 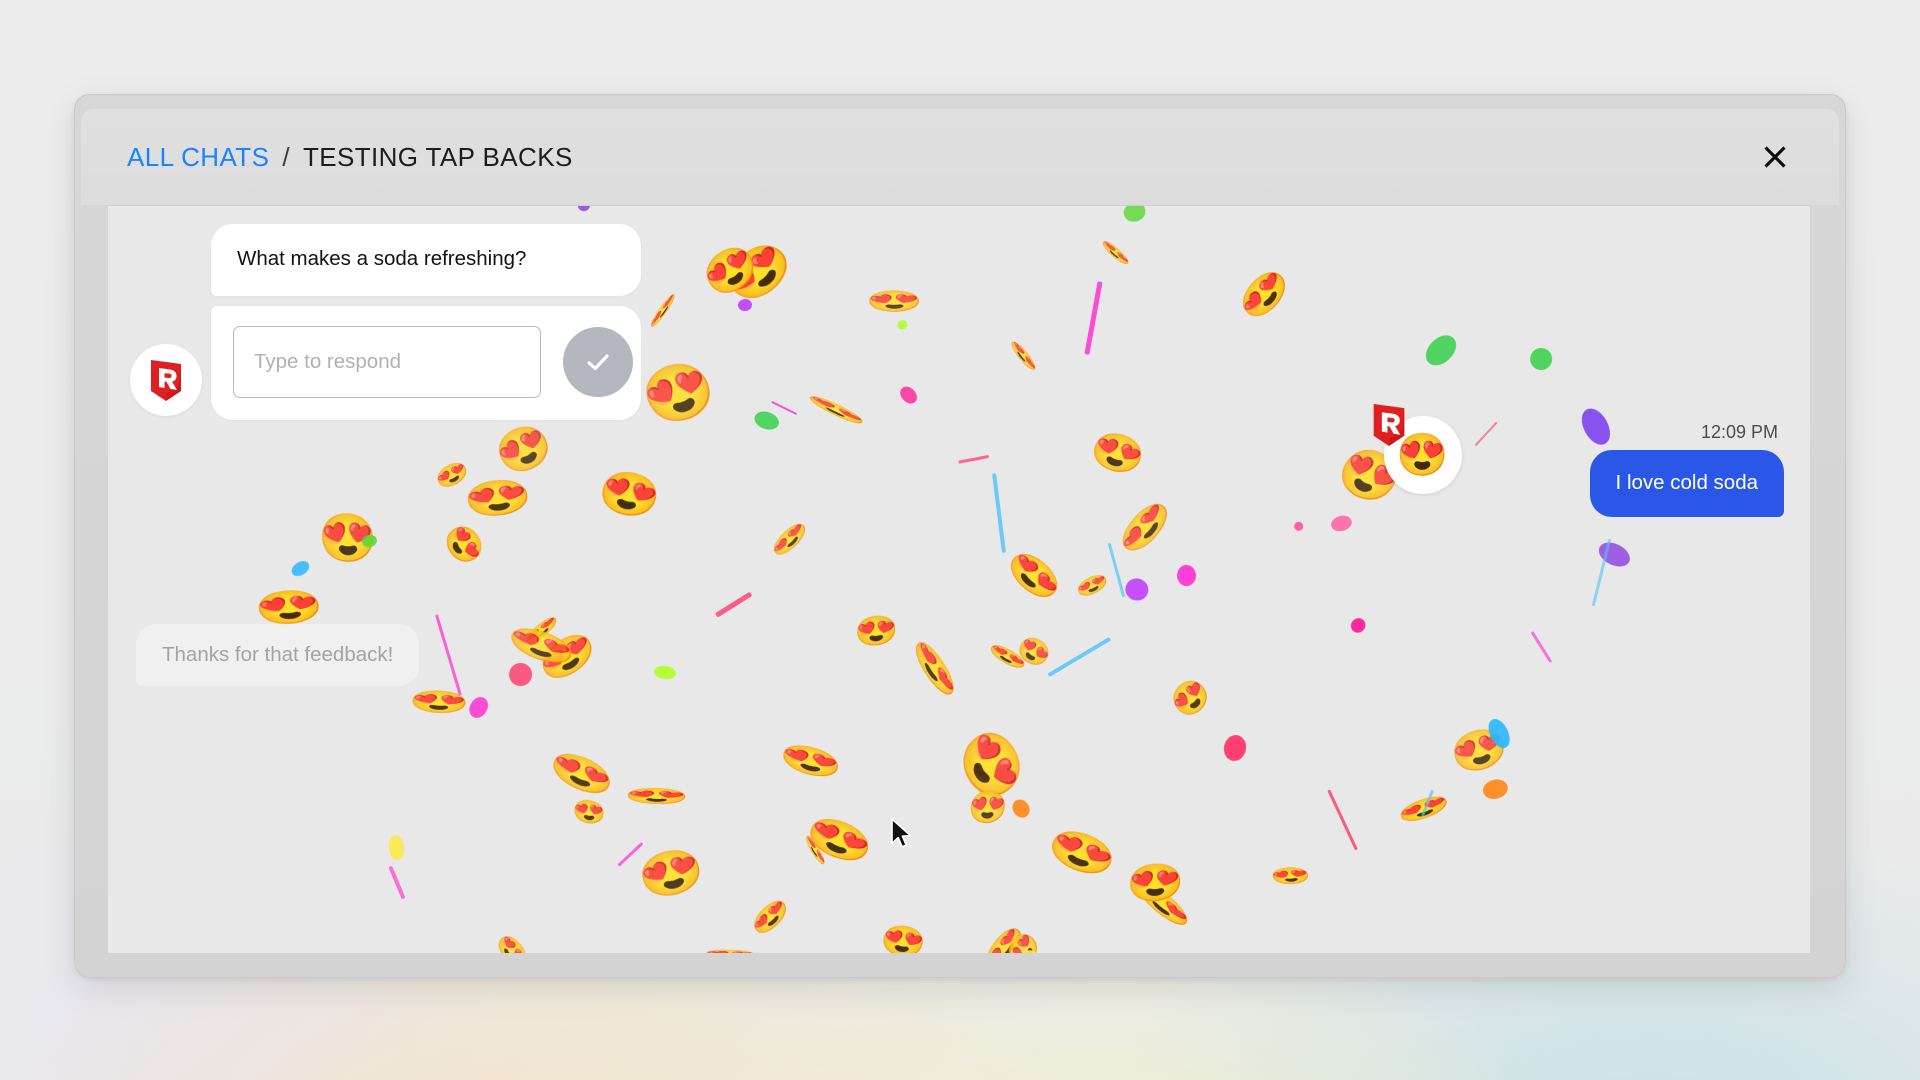 What do you see at coordinates (1416, 450) in the screenshot?
I see `message-reaction: 😍` at bounding box center [1416, 450].